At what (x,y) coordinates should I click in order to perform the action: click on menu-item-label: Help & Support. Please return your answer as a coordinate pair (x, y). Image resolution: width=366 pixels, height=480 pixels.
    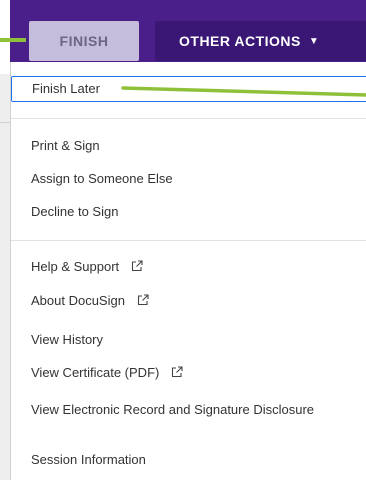
    Looking at the image, I should click on (75, 266).